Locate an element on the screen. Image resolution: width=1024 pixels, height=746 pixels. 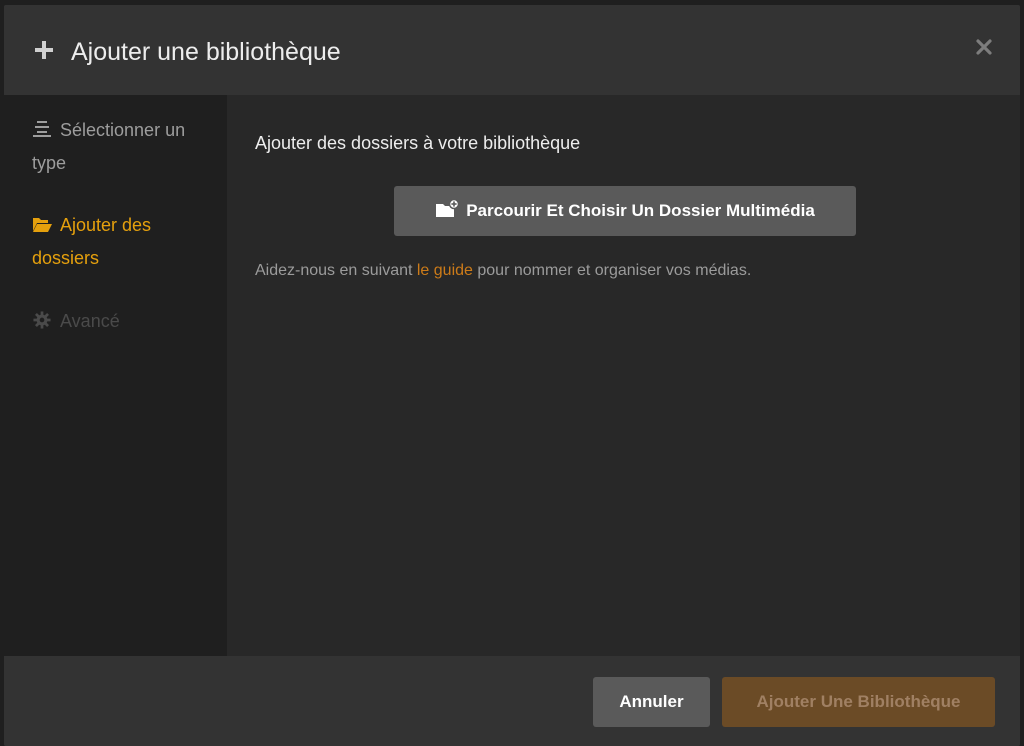
sidebar-item-label-line2: dossiers is located at coordinates (66, 258).